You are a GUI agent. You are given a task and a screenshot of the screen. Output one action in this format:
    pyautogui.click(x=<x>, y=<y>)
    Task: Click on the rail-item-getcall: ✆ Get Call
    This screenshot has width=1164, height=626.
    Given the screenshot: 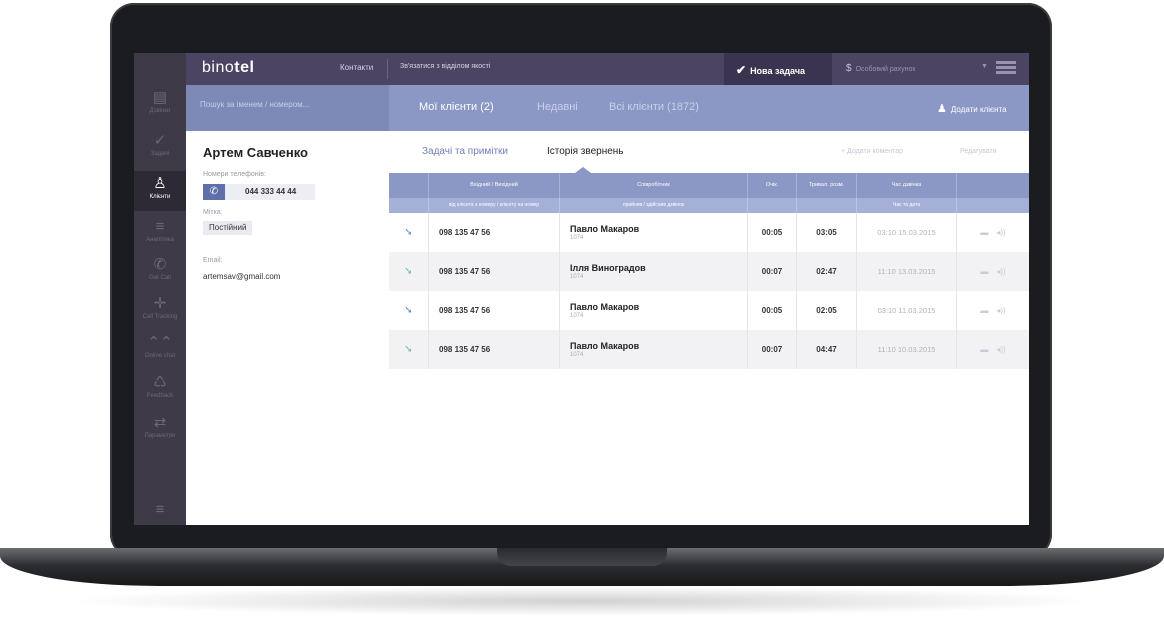 What is the action you would take?
    pyautogui.click(x=160, y=272)
    